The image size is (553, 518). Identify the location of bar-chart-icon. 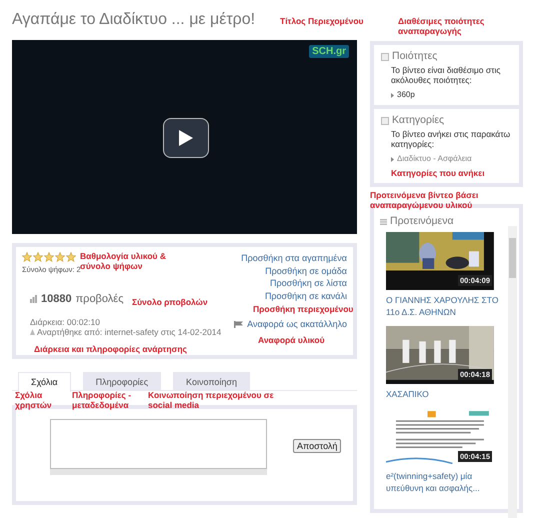
(33, 299).